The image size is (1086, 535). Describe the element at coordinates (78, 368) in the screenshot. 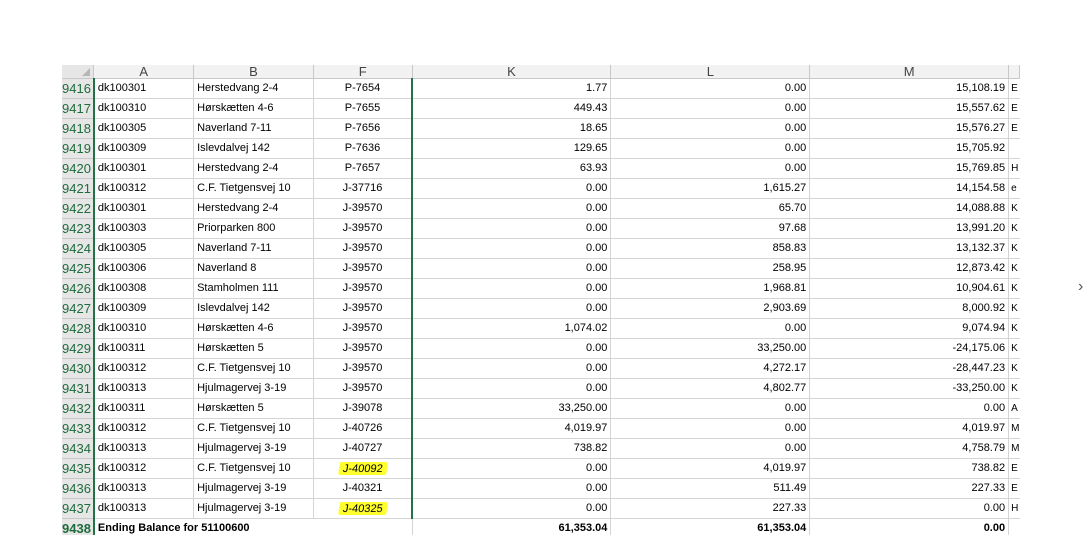

I see `row-header: 9430` at that location.